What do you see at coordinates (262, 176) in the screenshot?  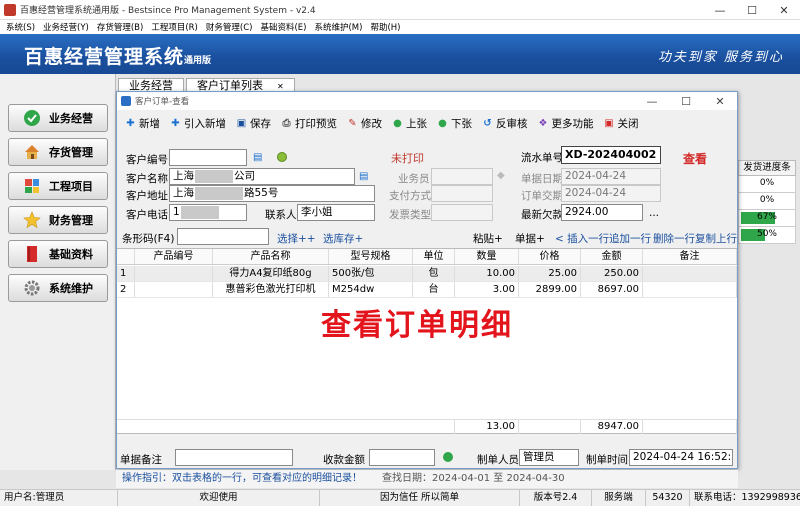 I see `customer-name-input: 上海 公司` at bounding box center [262, 176].